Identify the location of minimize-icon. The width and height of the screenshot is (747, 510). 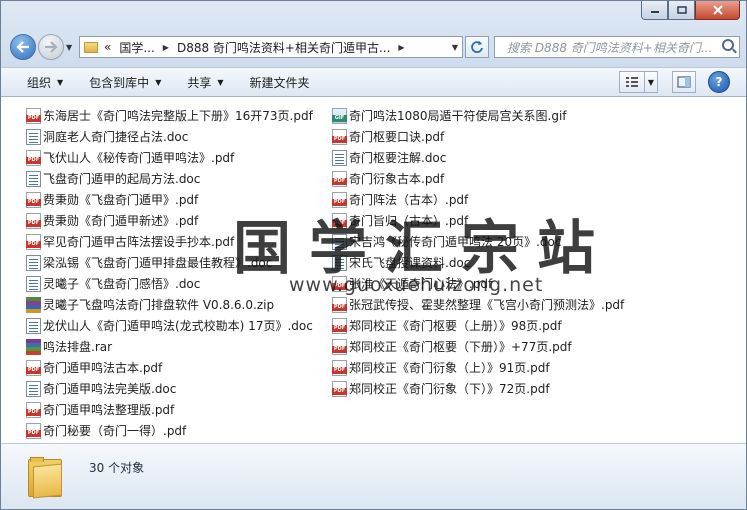
(654, 12).